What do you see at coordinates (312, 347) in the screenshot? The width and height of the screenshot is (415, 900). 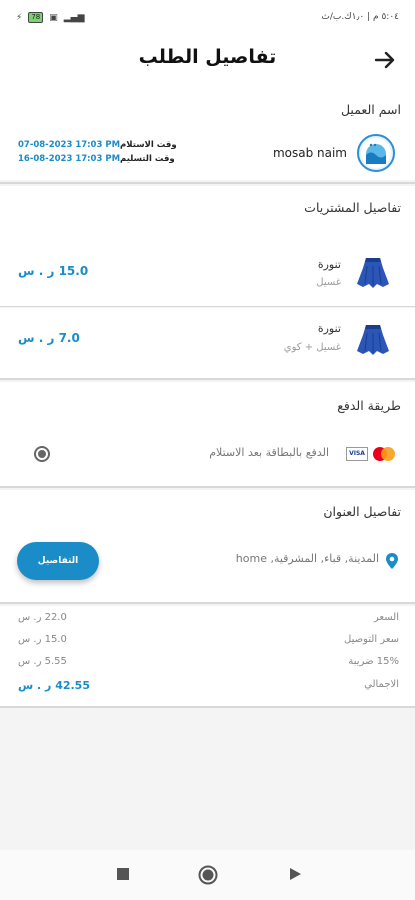 I see `product-service: غسيل + كوي` at bounding box center [312, 347].